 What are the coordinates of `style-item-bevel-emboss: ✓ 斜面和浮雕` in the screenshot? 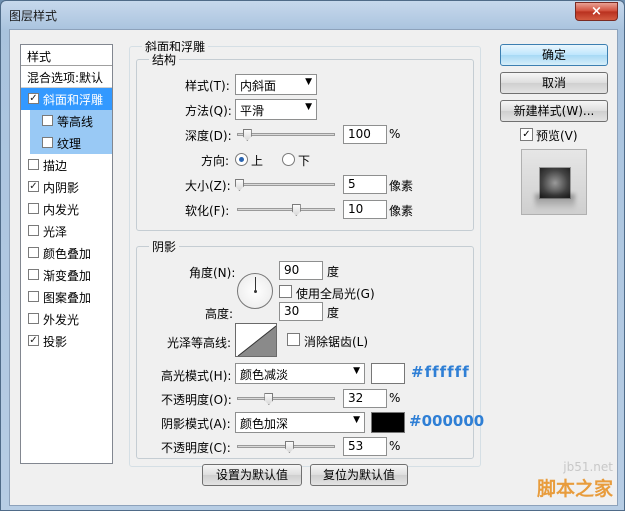 It's located at (66, 99).